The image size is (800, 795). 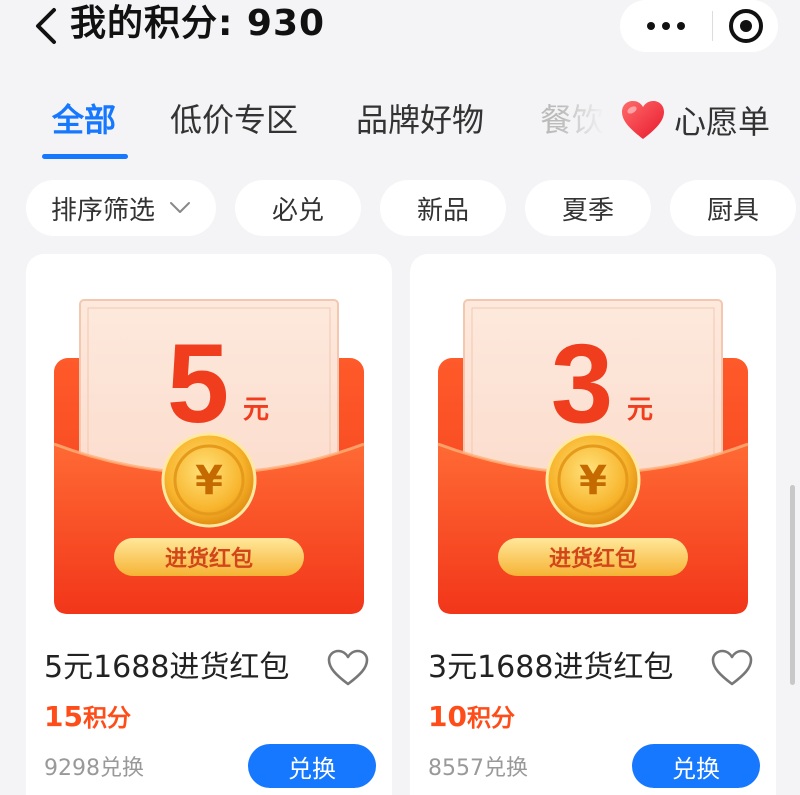 I want to click on close-circle-icon, so click(x=745, y=26).